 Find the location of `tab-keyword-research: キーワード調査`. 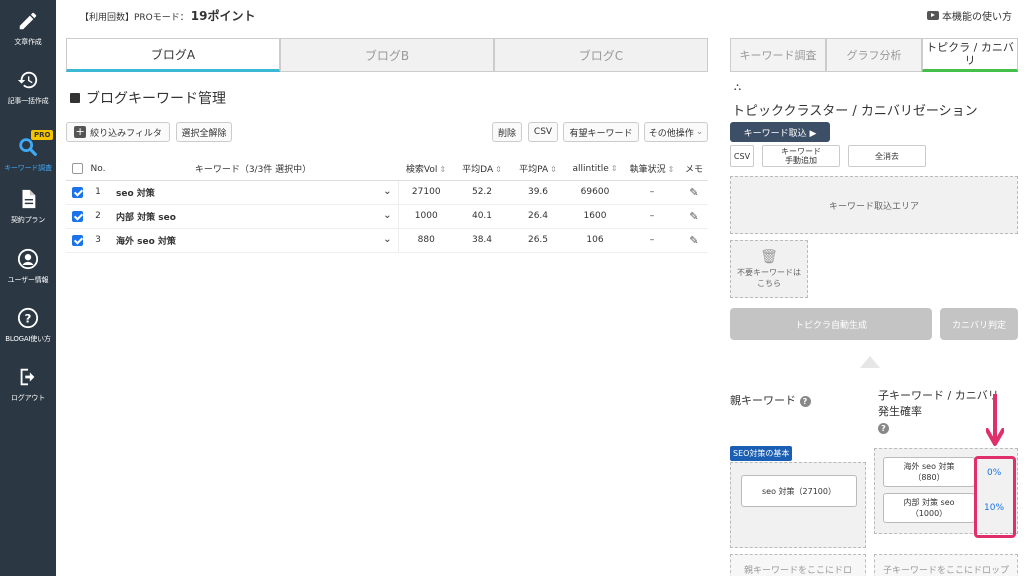

tab-keyword-research: キーワード調査 is located at coordinates (778, 55).